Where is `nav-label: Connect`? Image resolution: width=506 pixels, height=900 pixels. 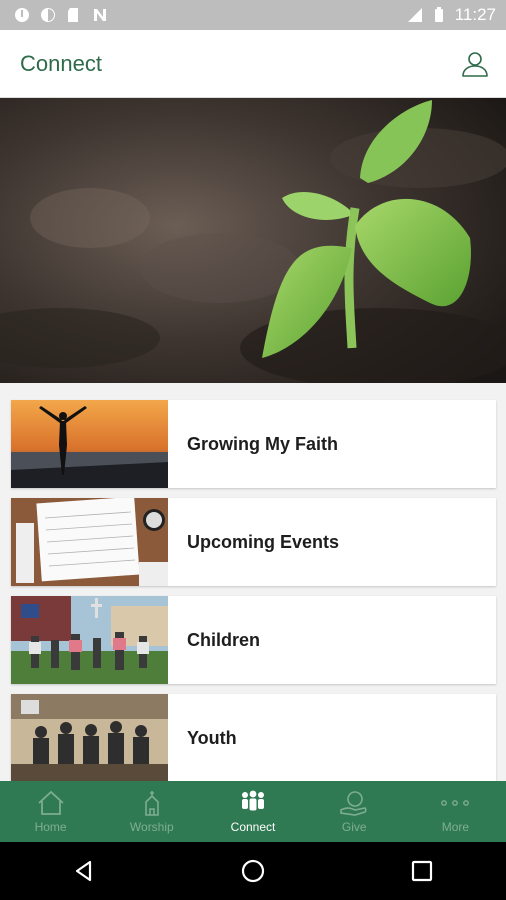 nav-label: Connect is located at coordinates (253, 826).